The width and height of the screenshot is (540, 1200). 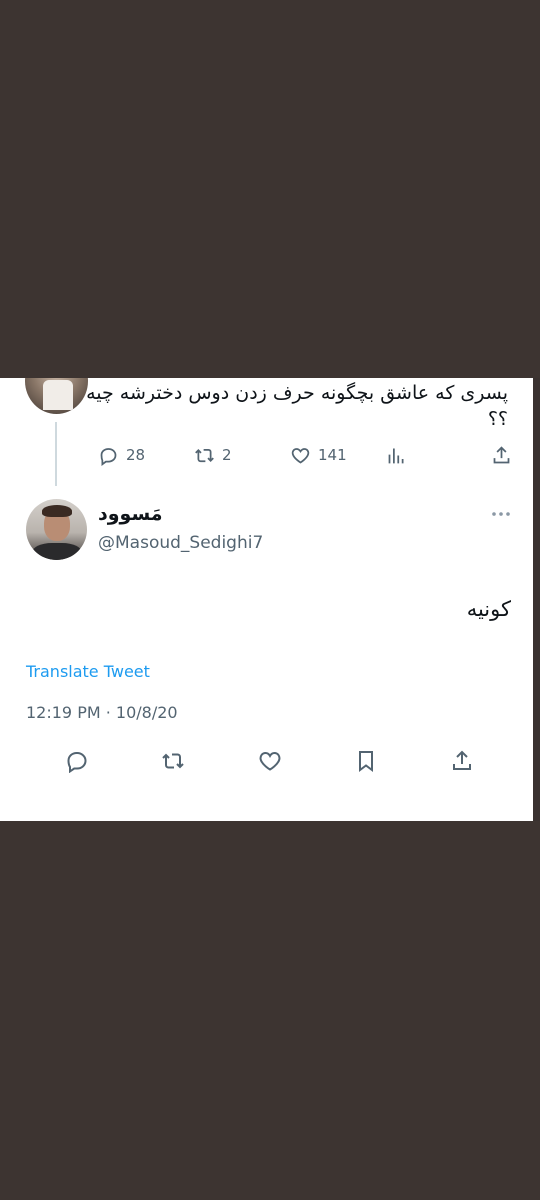 I want to click on share-action-button, so click(x=462, y=761).